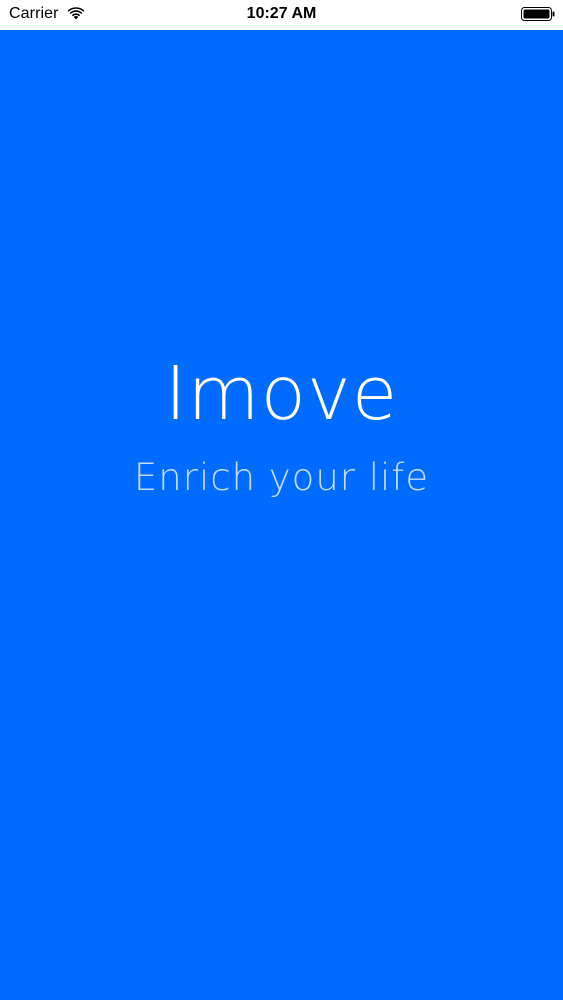 This screenshot has width=563, height=1000. What do you see at coordinates (538, 14) in the screenshot?
I see `battery-icon` at bounding box center [538, 14].